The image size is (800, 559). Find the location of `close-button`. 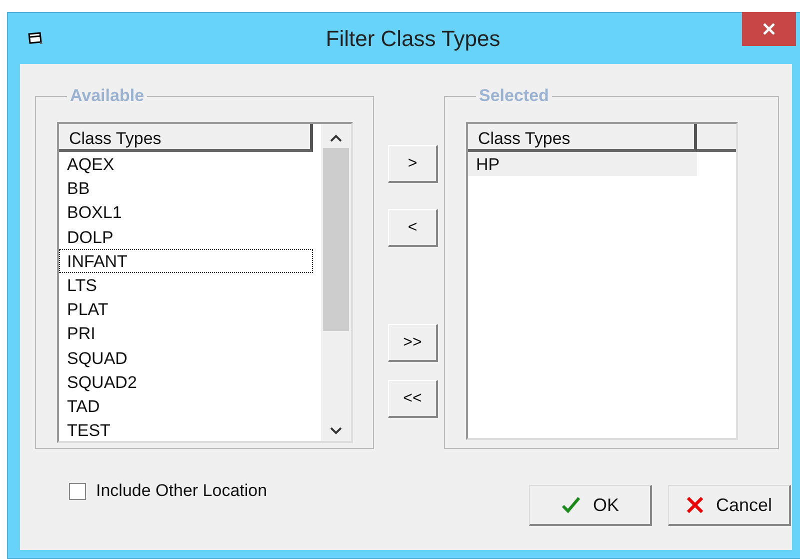

close-button is located at coordinates (769, 29).